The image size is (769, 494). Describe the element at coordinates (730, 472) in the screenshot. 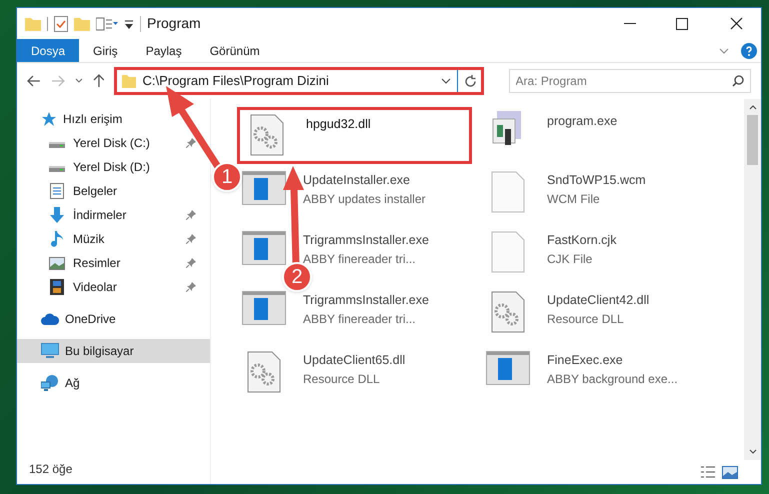

I see `large-icons-view-icon` at that location.